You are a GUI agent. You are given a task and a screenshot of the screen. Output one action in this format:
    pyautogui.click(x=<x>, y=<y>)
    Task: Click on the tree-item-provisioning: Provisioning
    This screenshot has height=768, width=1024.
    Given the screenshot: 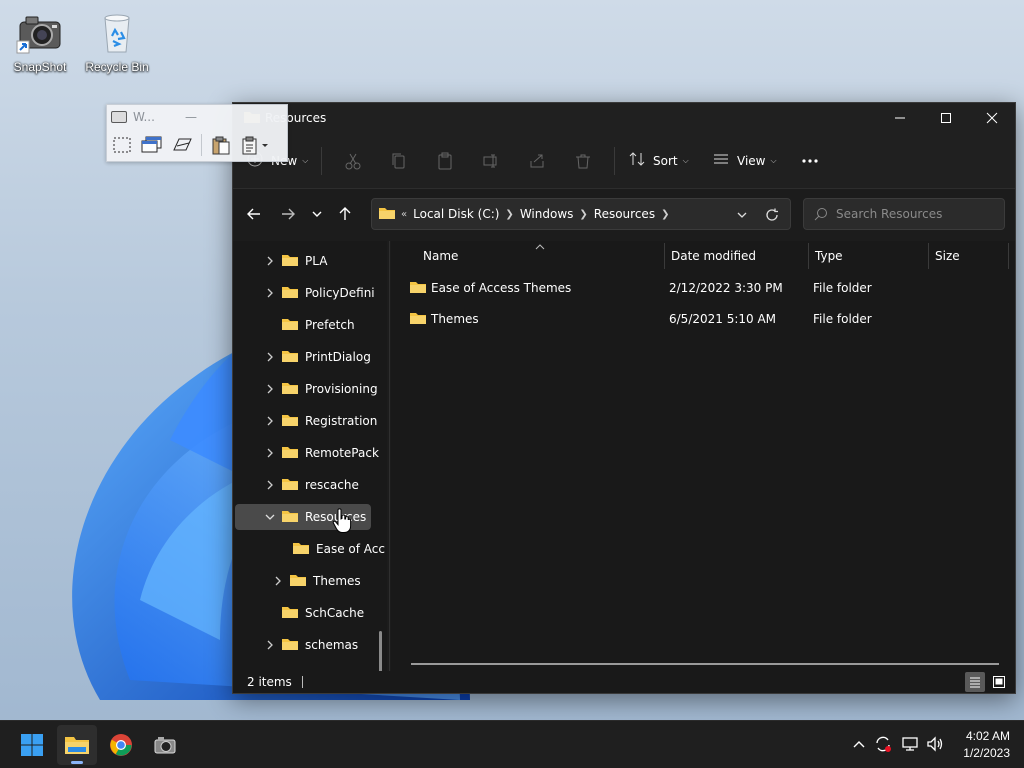 What is the action you would take?
    pyautogui.click(x=324, y=389)
    